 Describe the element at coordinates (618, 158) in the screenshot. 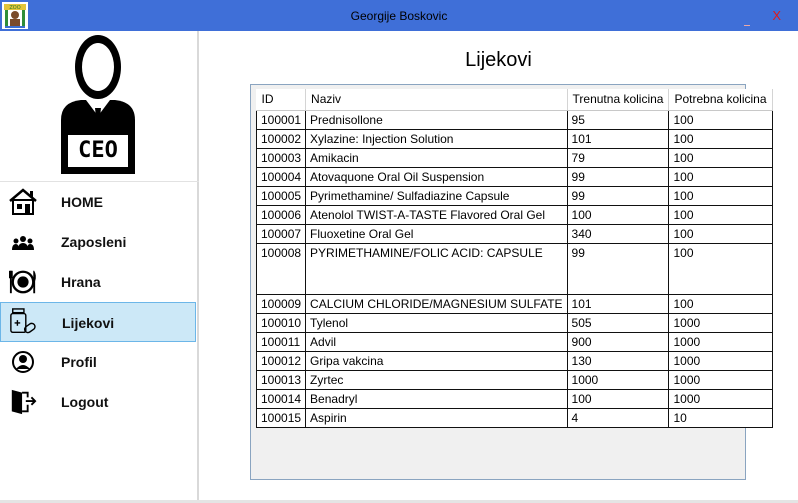

I see `table-cell: 79` at that location.